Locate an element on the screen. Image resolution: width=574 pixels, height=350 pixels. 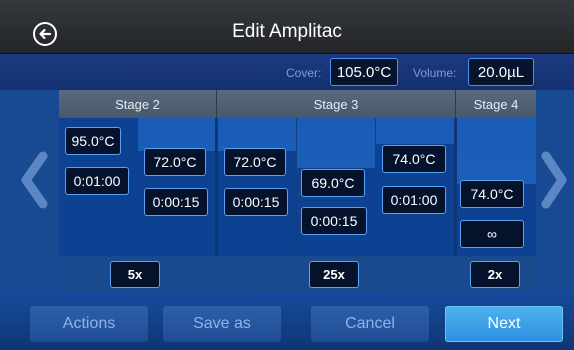
volume-field: 20.0µL is located at coordinates (501, 72).